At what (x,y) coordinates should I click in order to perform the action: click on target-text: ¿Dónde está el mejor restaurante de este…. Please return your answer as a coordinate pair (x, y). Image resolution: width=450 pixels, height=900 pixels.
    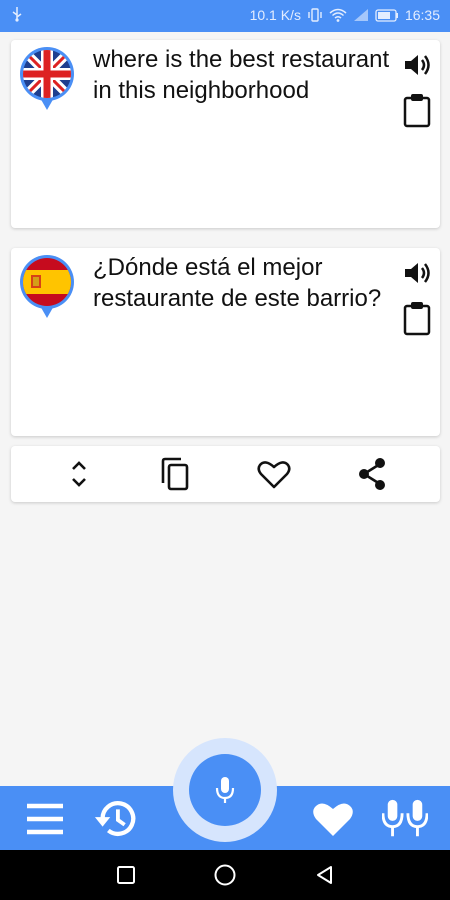
    Looking at the image, I should click on (243, 283).